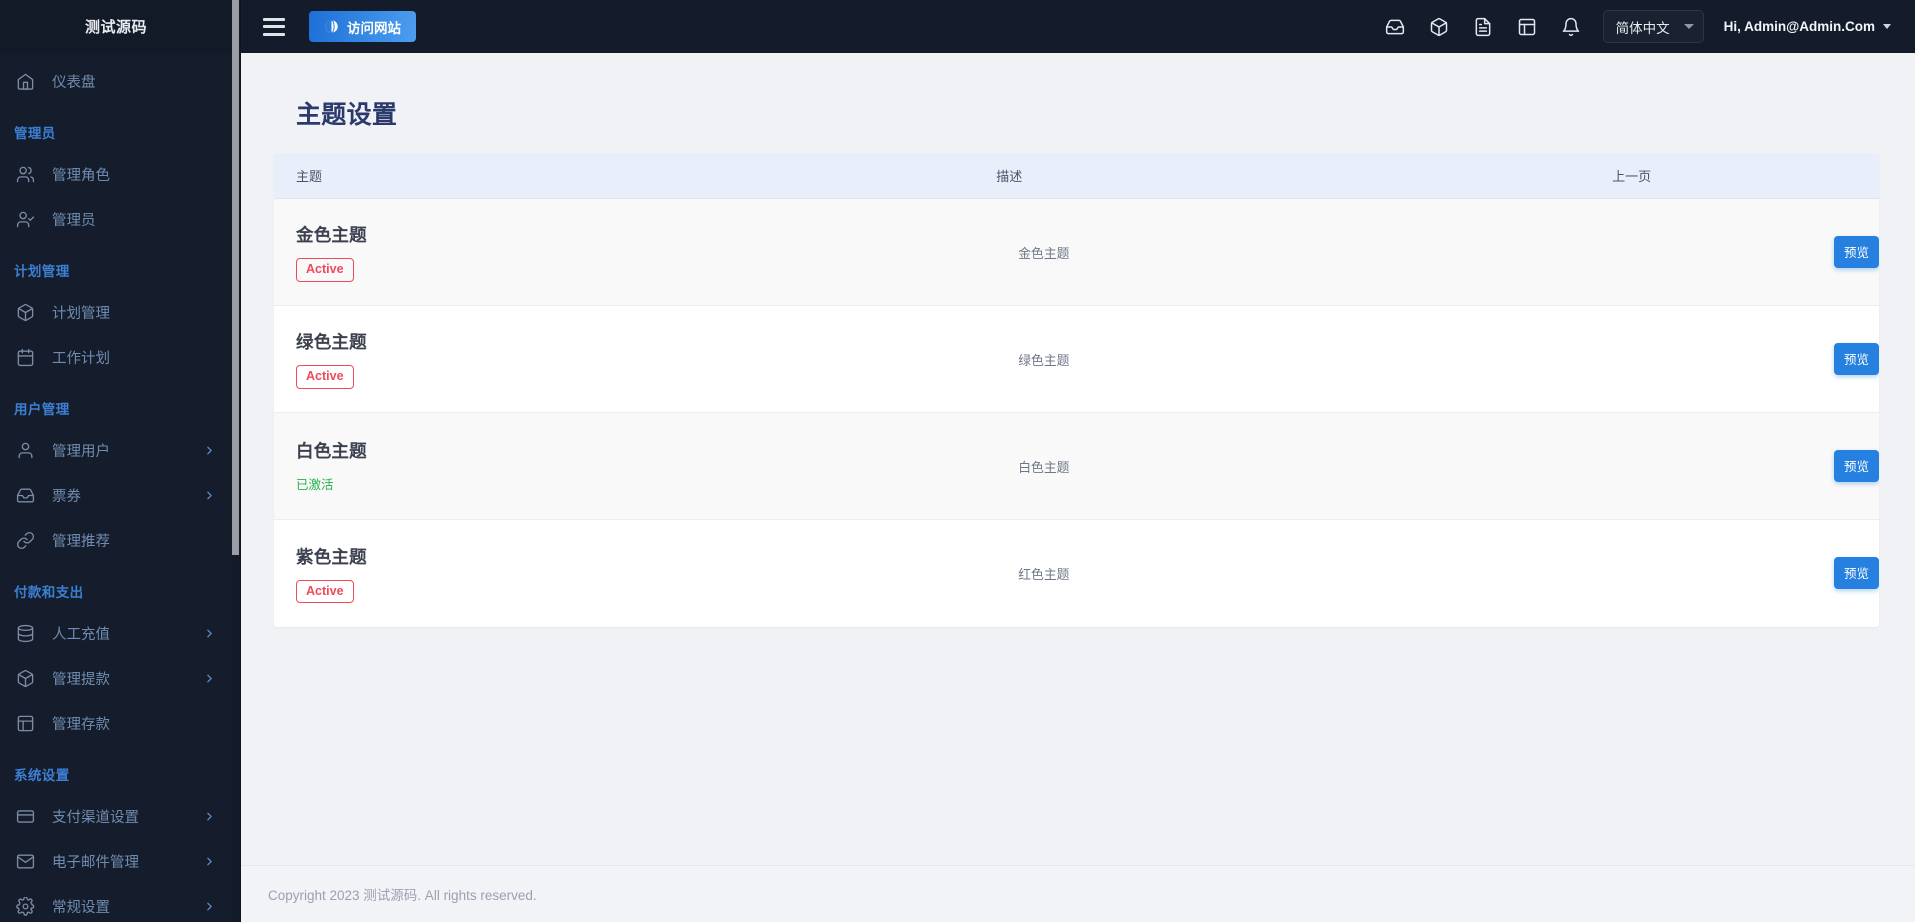 The image size is (1915, 922). I want to click on sidebar-item-支付渠道设置: 支付渠道设置, so click(116, 816).